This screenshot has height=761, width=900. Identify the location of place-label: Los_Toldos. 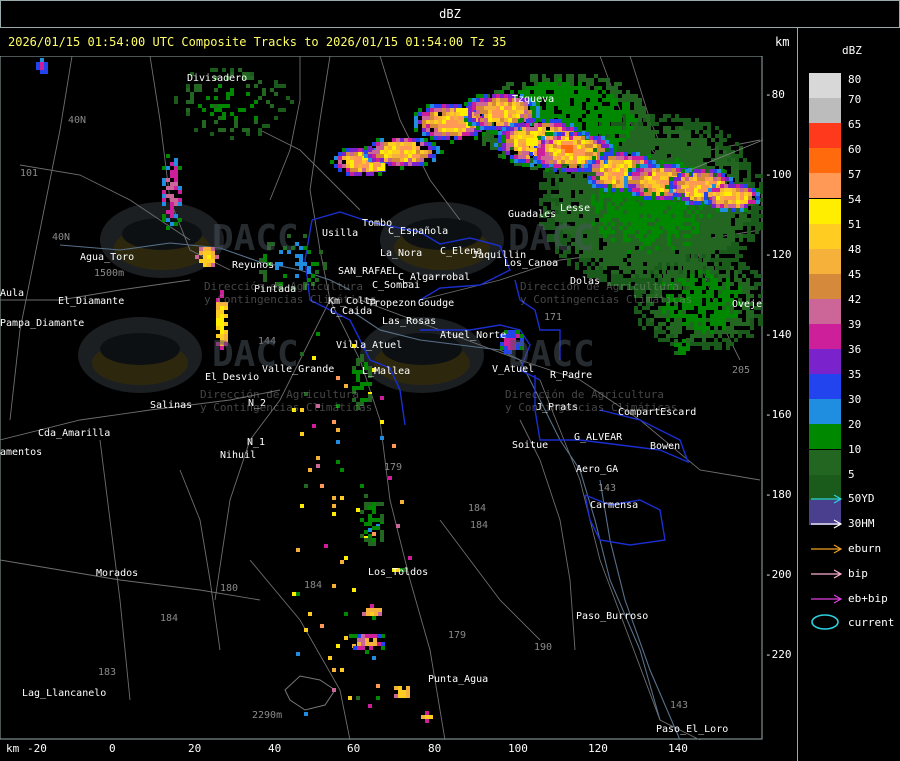
(398, 572).